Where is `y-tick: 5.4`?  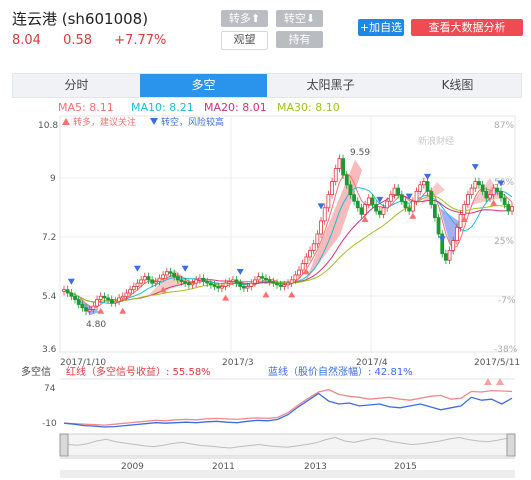 y-tick: 5.4 is located at coordinates (49, 297).